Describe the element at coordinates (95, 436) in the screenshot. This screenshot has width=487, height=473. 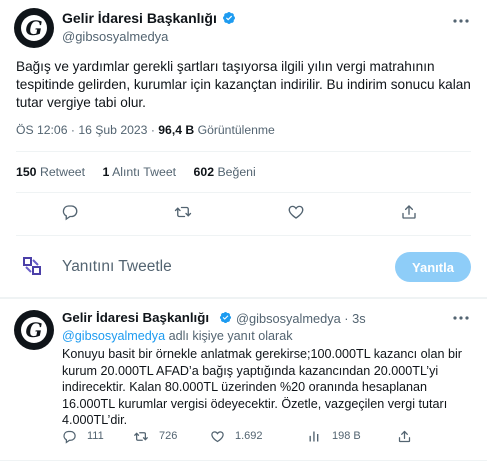
I see `reply-count: 111` at that location.